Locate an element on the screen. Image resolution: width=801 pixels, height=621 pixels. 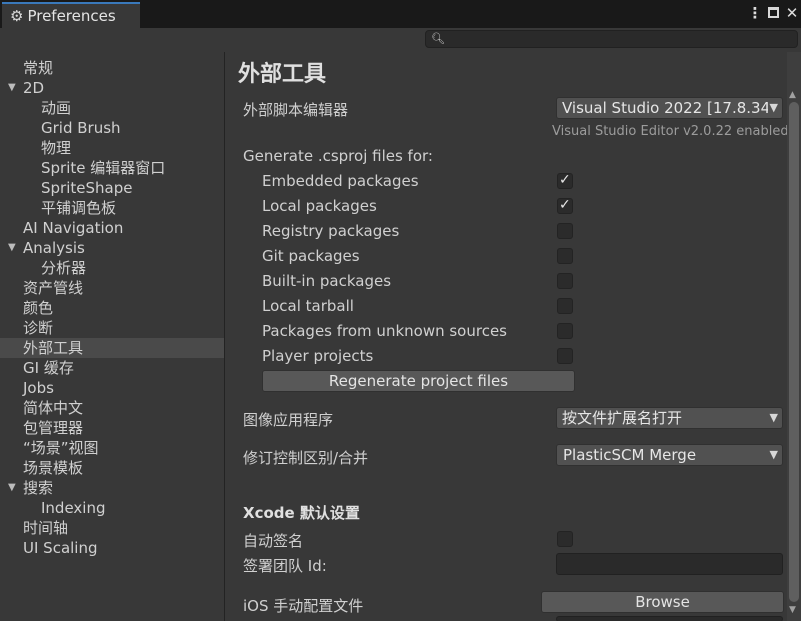
sidebar-item-2d: ▼ 2D is located at coordinates (100, 88).